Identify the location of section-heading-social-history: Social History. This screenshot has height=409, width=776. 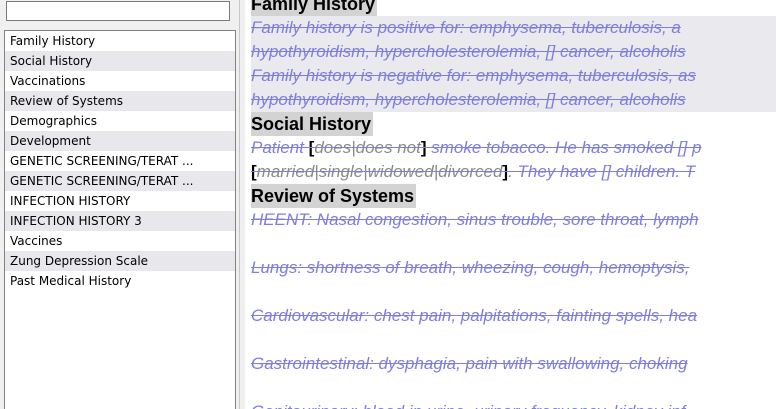
(312, 124).